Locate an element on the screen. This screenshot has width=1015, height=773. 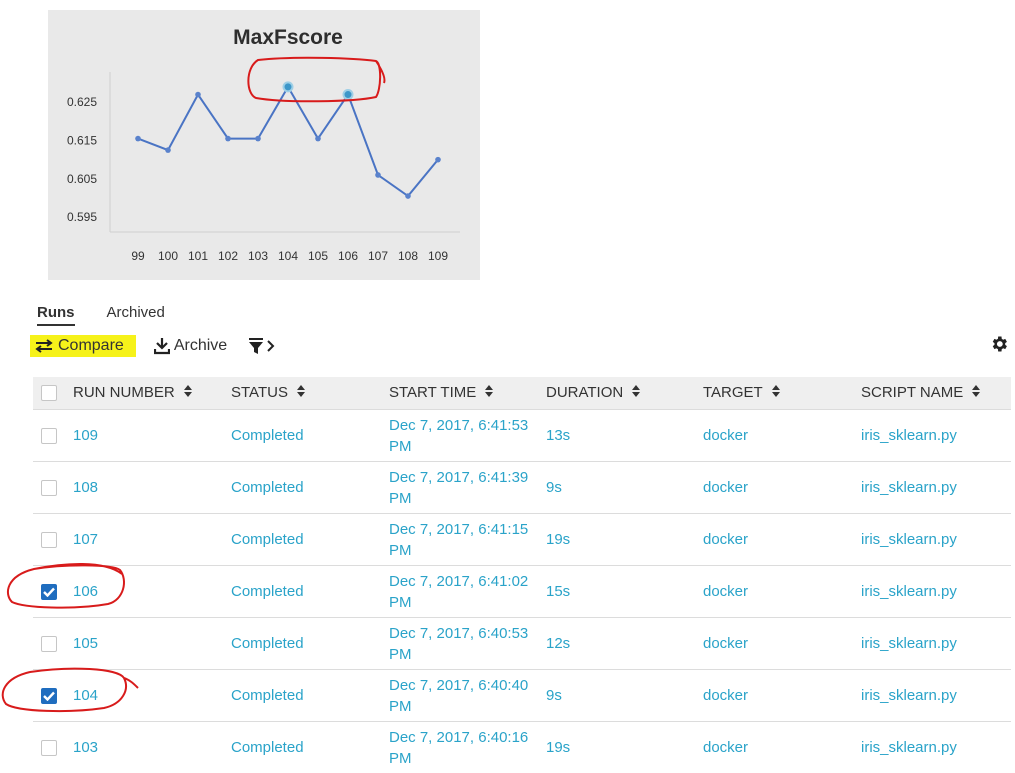
x-tick-label: 106 is located at coordinates (348, 256).